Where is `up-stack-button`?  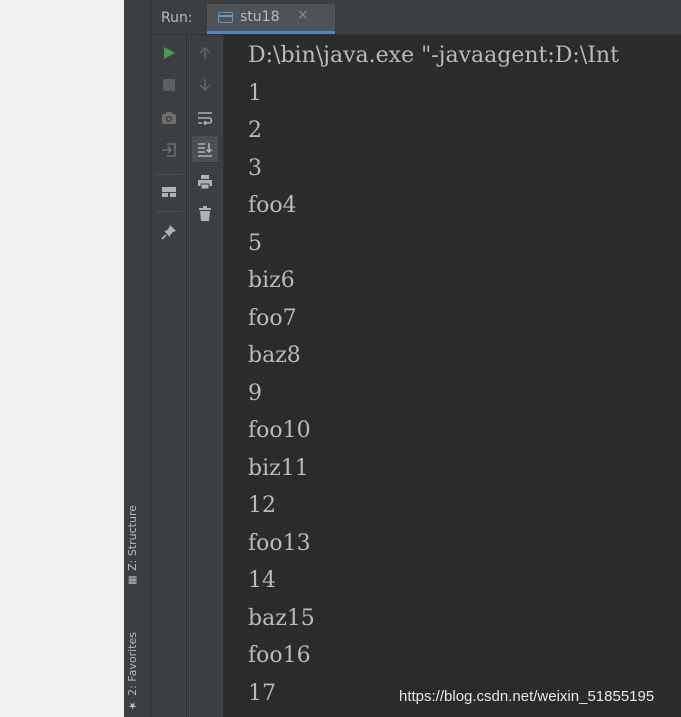
up-stack-button is located at coordinates (205, 53).